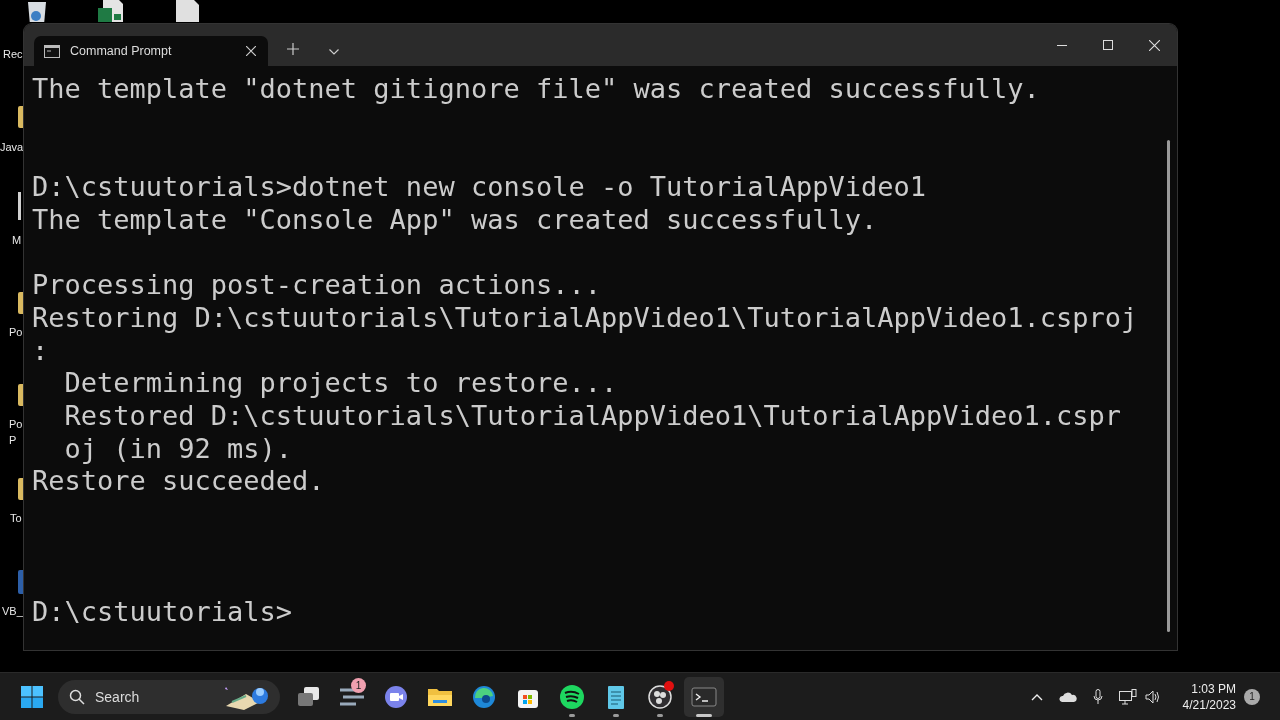  What do you see at coordinates (1209, 704) in the screenshot?
I see `clock-date: 4/21/2023` at bounding box center [1209, 704].